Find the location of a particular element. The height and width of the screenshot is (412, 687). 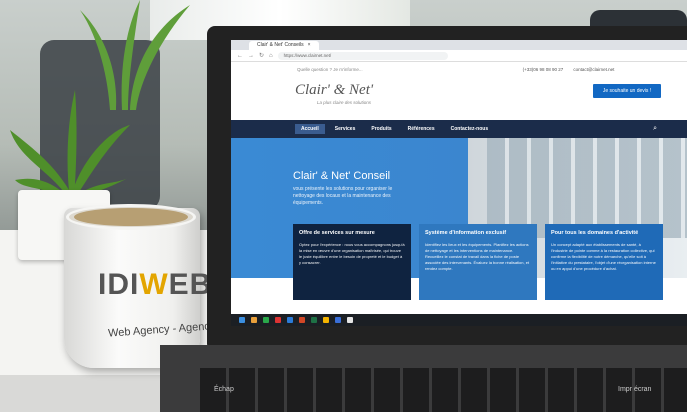

menu-item-references: Références is located at coordinates (421, 129).